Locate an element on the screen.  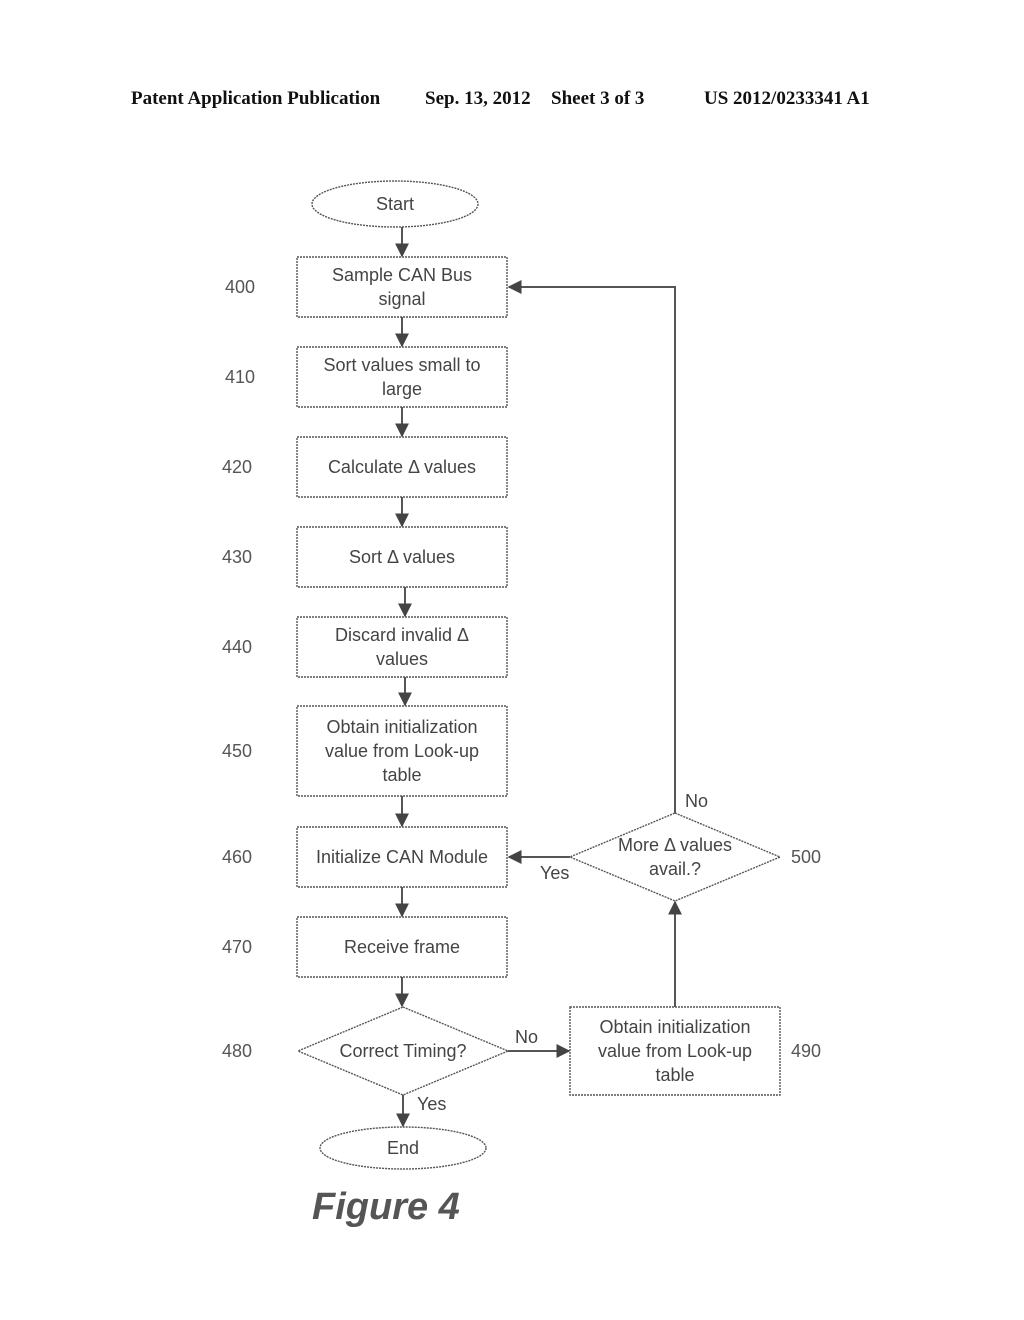
flow-node-start: Start is located at coordinates (395, 204).